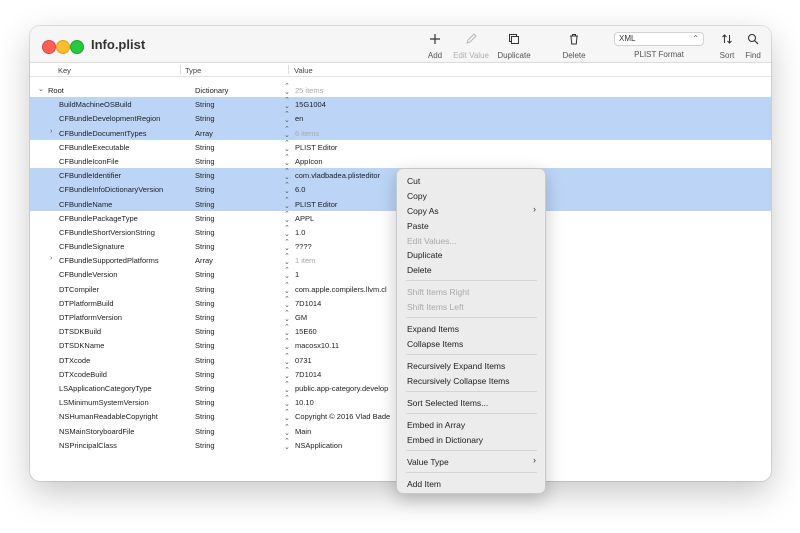 Image resolution: width=800 pixels, height=533 pixels. Describe the element at coordinates (88, 274) in the screenshot. I see `row-key: CFBundleVersion` at that location.